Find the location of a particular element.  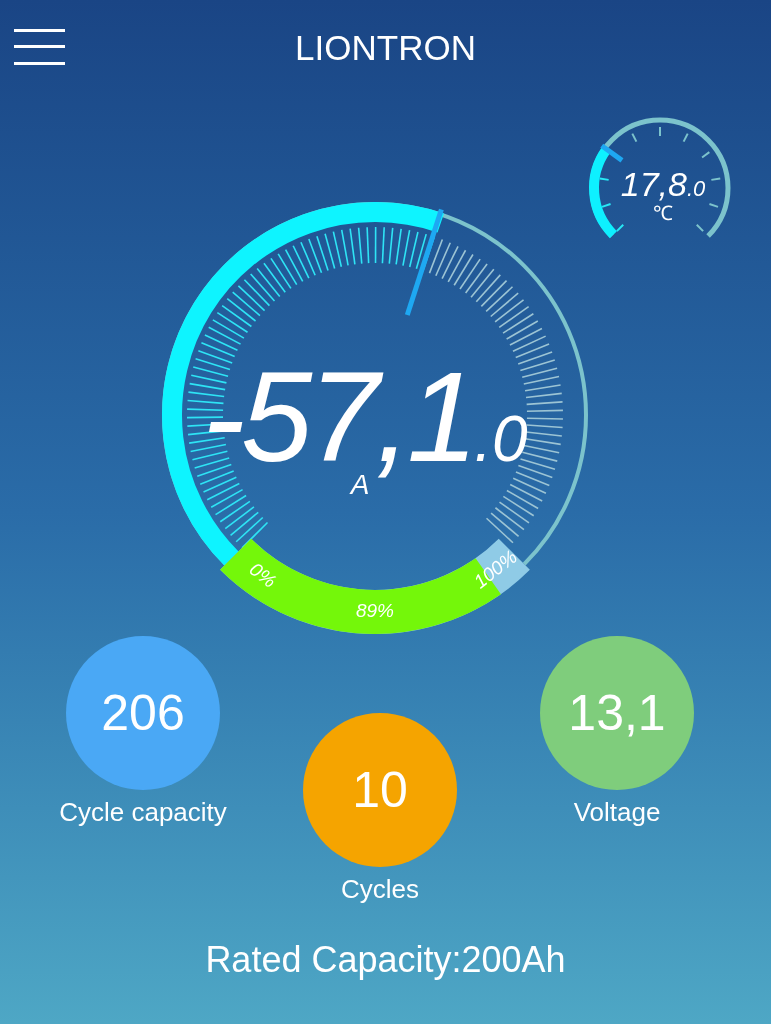

temperature-unit: ℃ is located at coordinates (663, 213).